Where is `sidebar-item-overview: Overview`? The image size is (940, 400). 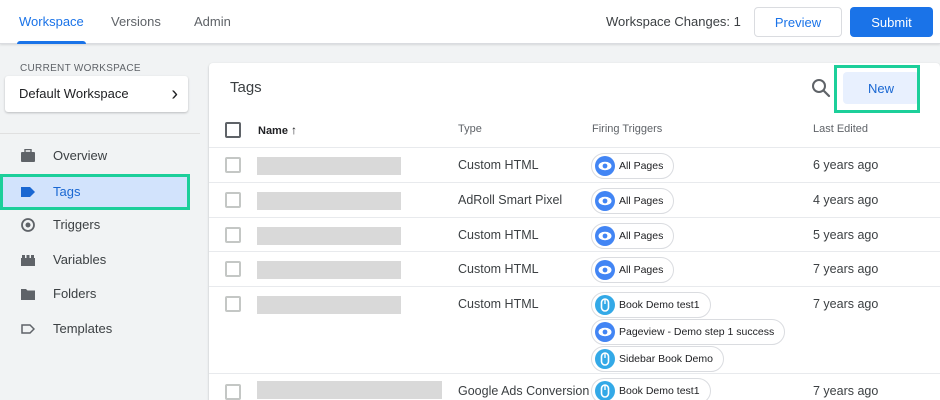 sidebar-item-overview: Overview is located at coordinates (95, 156).